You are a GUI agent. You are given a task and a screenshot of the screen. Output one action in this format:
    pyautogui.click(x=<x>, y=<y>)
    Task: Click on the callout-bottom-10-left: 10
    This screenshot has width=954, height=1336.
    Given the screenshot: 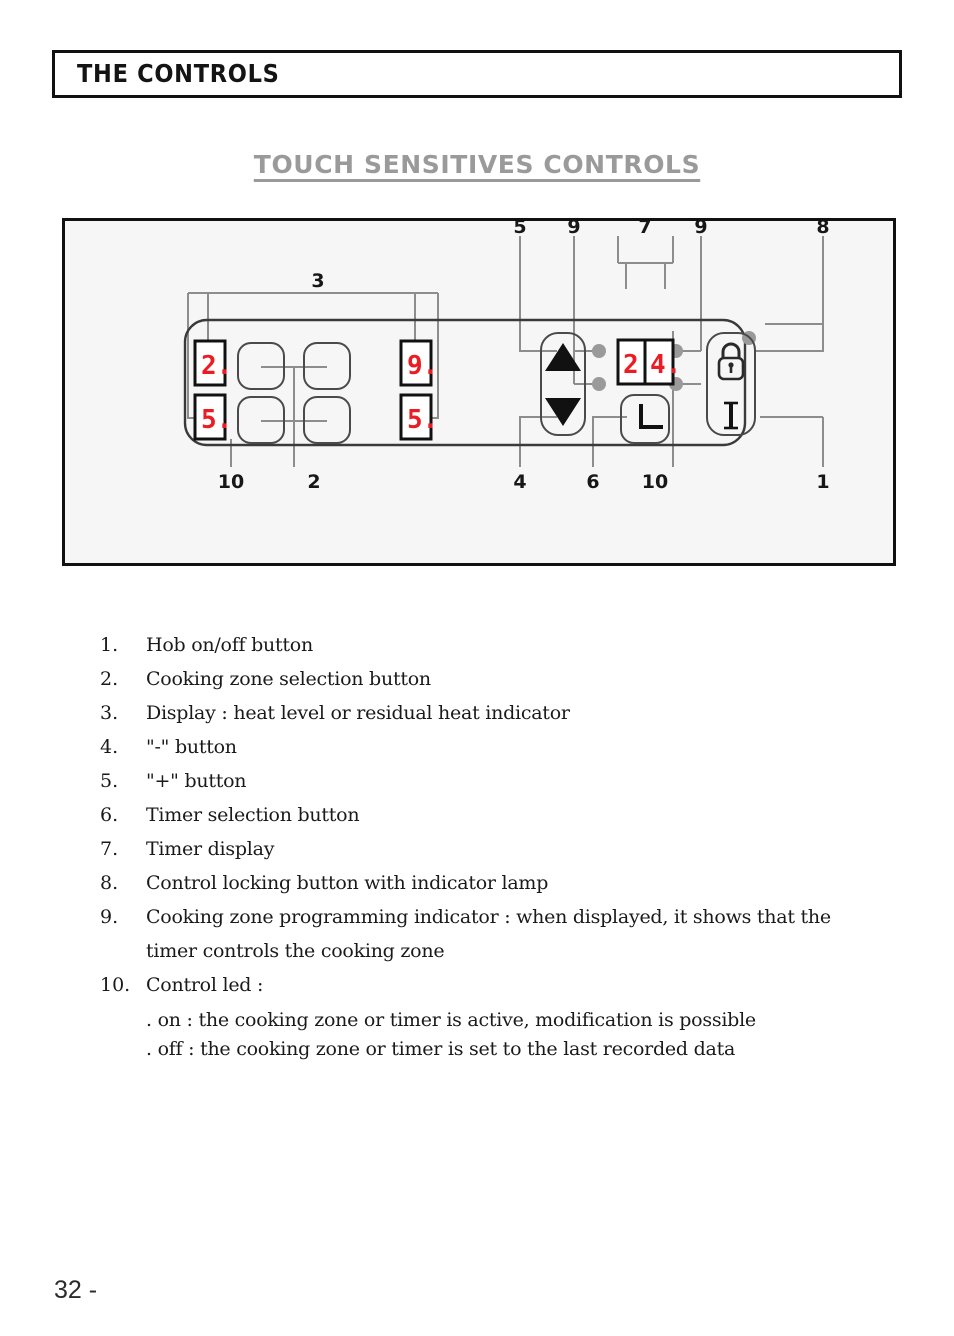 What is the action you would take?
    pyautogui.click(x=231, y=482)
    